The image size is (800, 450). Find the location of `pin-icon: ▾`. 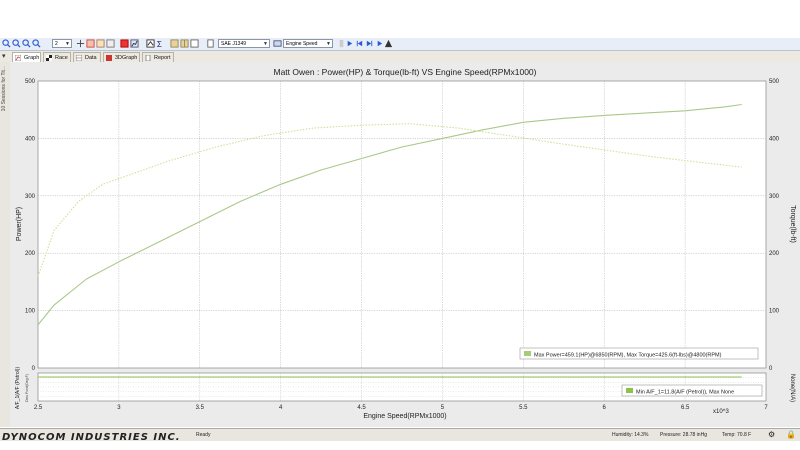

pin-icon: ▾ is located at coordinates (4, 56).